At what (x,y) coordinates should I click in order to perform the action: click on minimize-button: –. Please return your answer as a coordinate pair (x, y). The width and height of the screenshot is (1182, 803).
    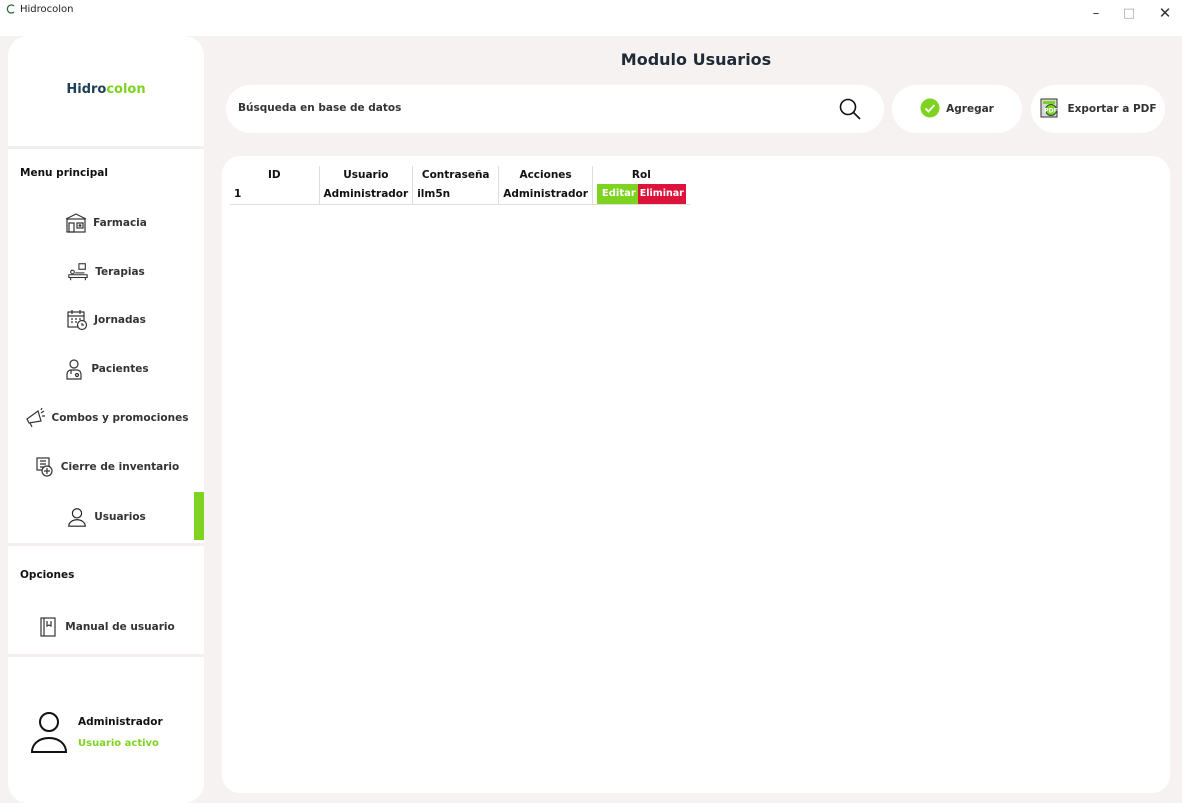
    Looking at the image, I should click on (1096, 13).